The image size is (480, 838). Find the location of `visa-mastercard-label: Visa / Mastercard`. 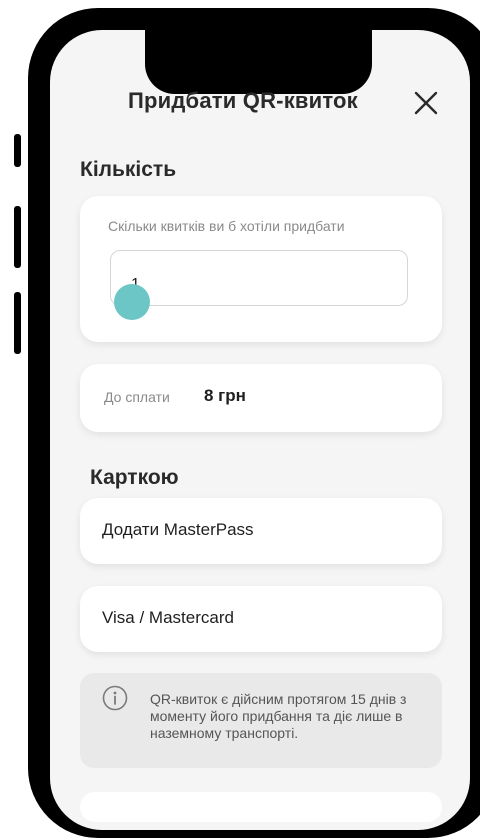

visa-mastercard-label: Visa / Mastercard is located at coordinates (168, 617).